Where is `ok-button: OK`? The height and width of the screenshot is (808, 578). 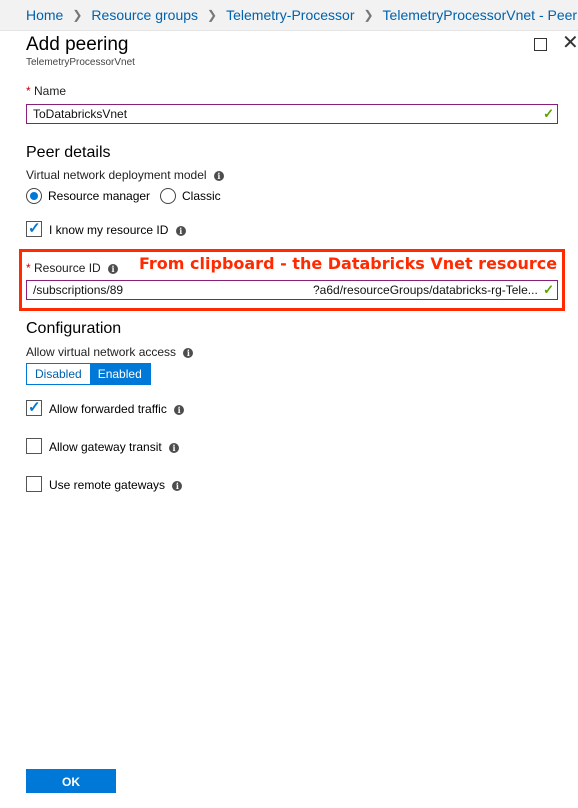 ok-button: OK is located at coordinates (71, 781).